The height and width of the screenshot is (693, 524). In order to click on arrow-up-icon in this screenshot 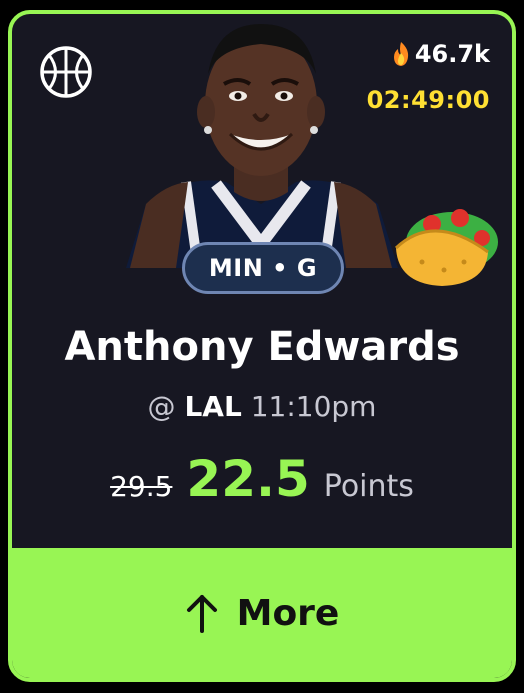, I will do `click(202, 613)`.